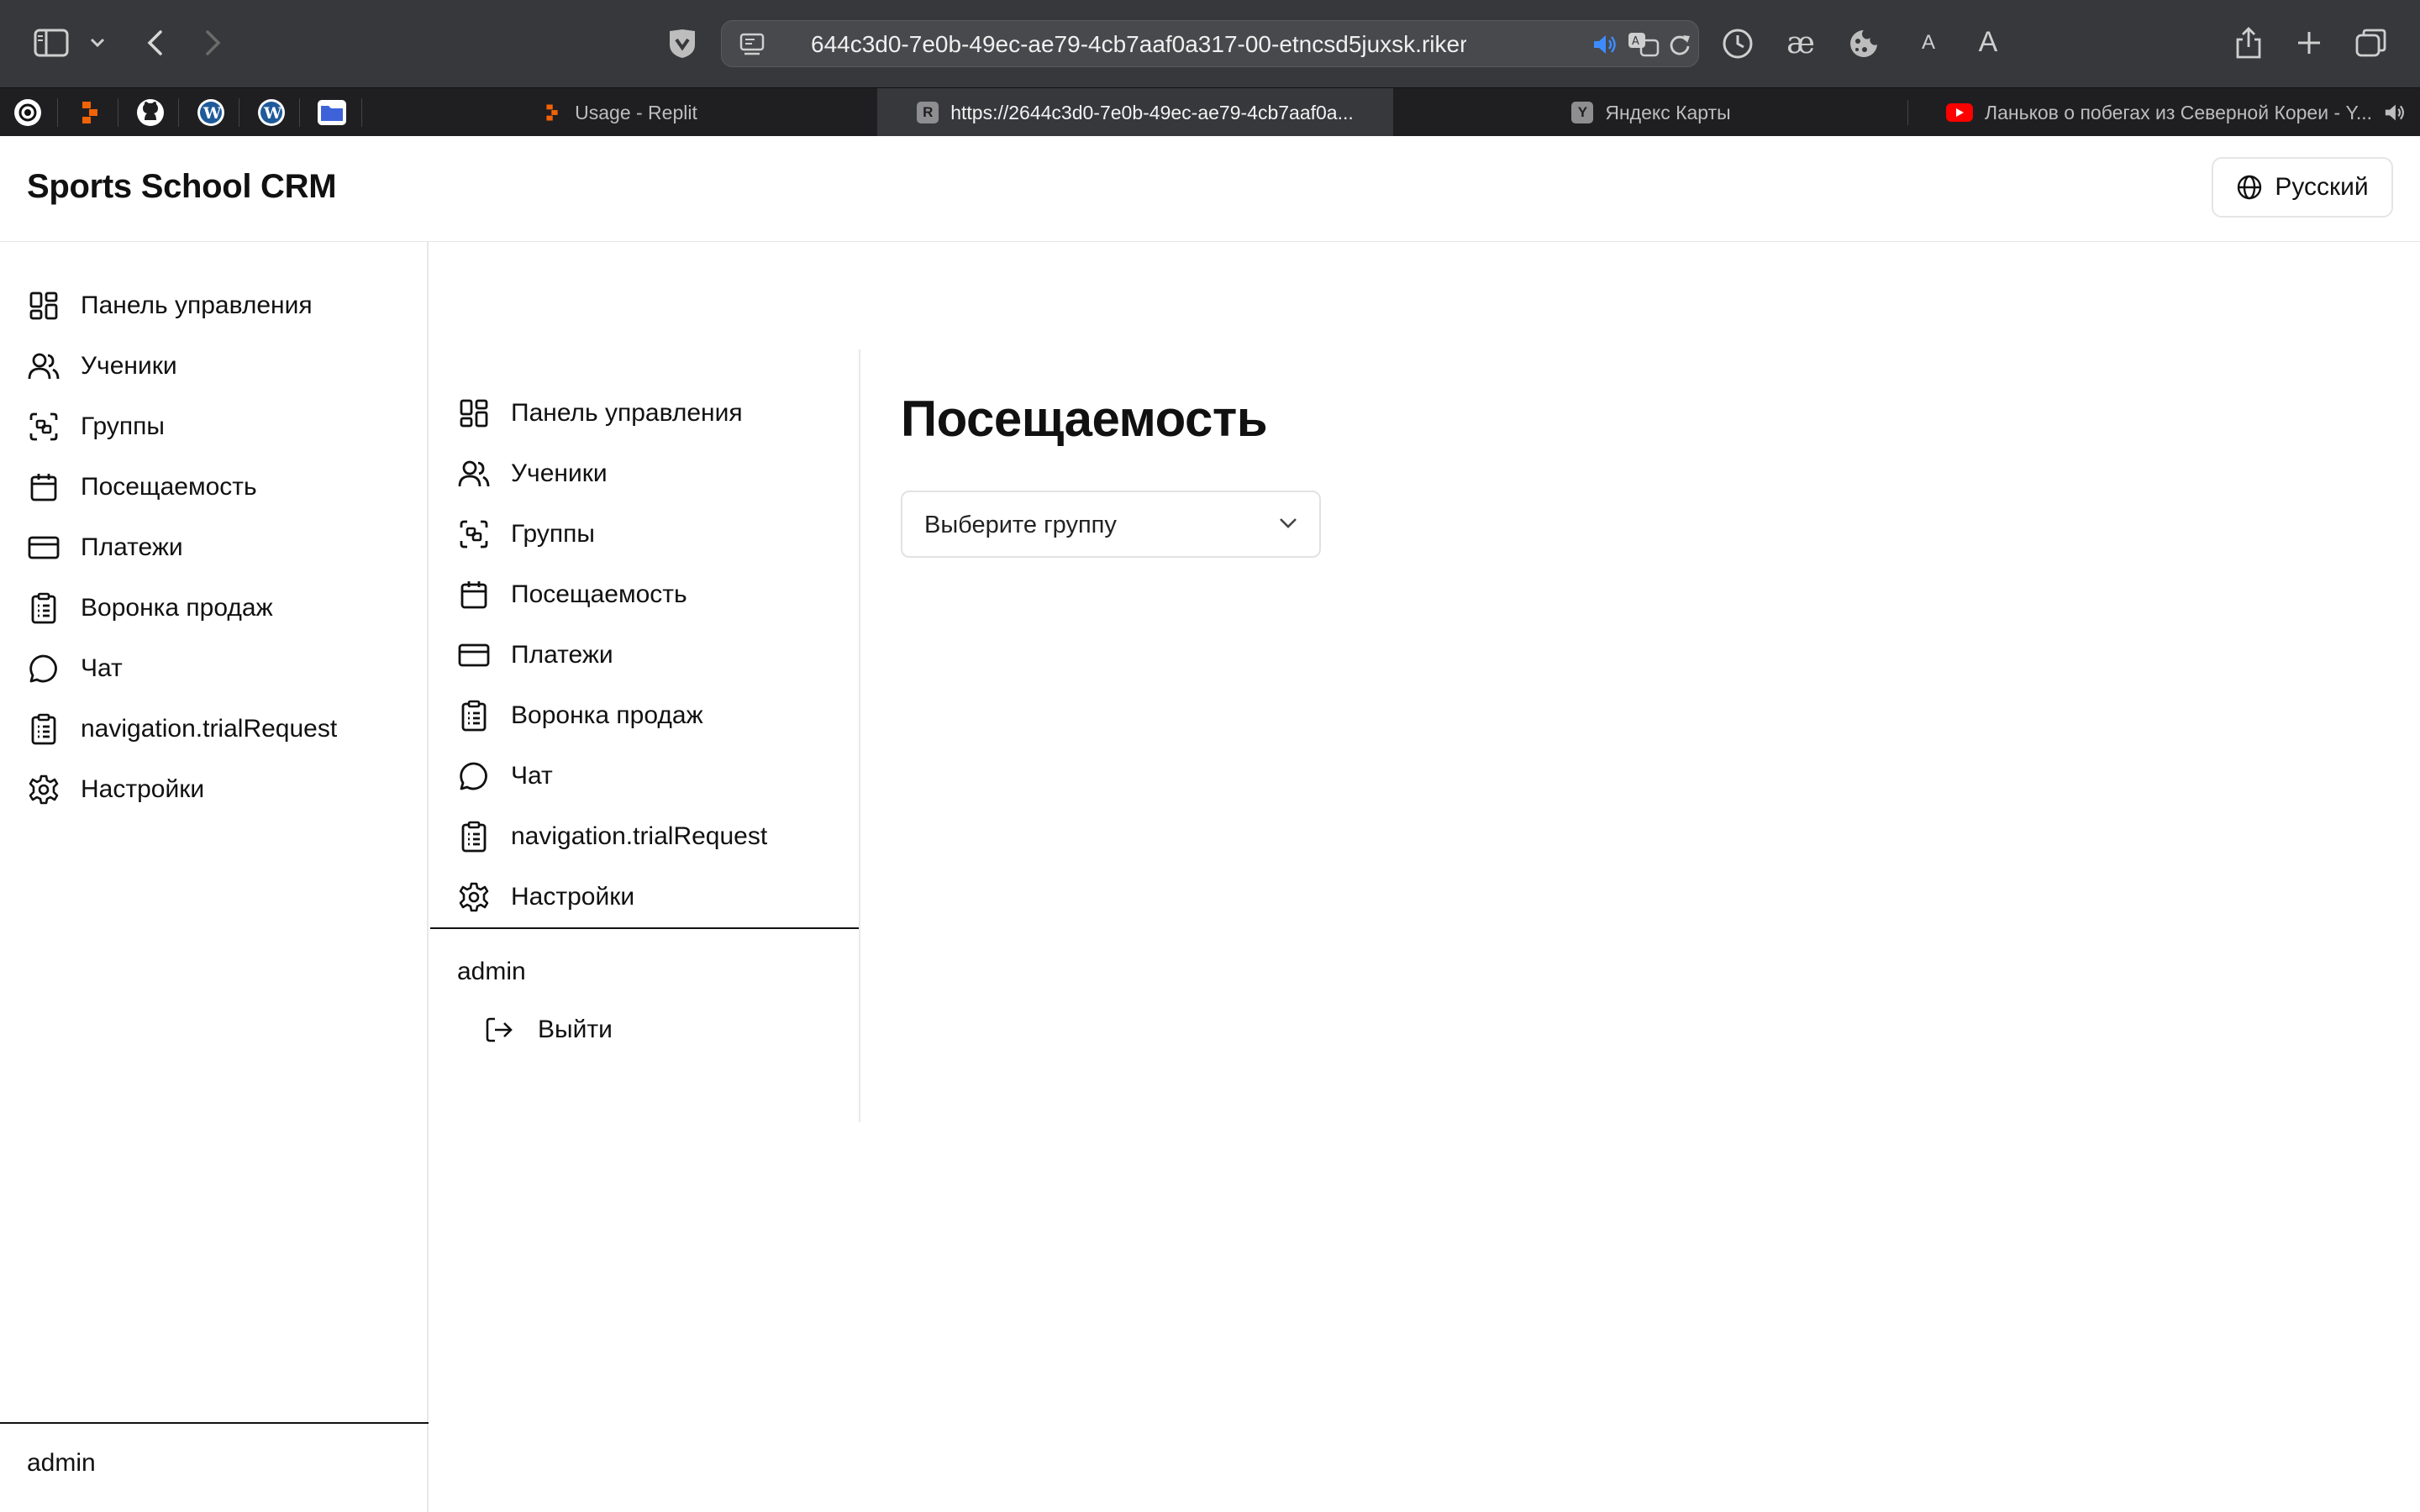 The width and height of the screenshot is (2420, 1512). What do you see at coordinates (28, 113) in the screenshot?
I see `chatgpt-favicon-icon` at bounding box center [28, 113].